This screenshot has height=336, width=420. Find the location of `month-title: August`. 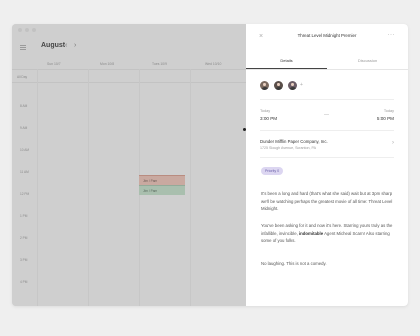

month-title: August is located at coordinates (53, 45).